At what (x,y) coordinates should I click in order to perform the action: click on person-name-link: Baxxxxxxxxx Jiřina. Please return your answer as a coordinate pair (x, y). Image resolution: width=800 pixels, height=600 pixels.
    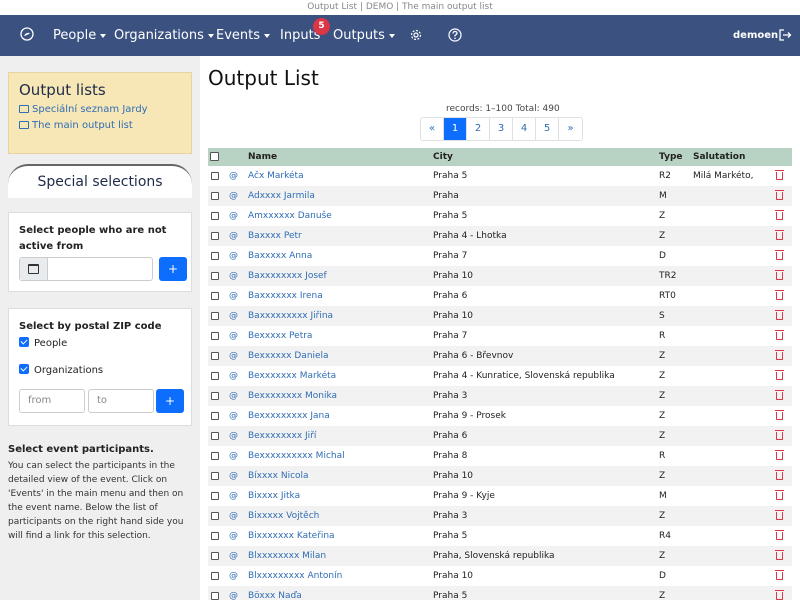
    Looking at the image, I should click on (290, 316).